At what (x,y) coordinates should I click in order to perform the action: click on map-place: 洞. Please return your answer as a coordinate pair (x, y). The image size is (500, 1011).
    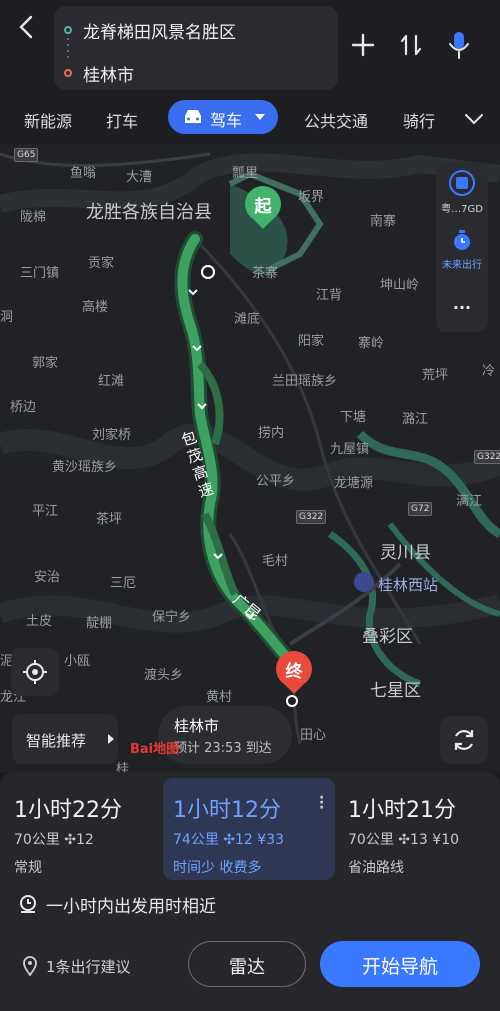
    Looking at the image, I should click on (7, 317).